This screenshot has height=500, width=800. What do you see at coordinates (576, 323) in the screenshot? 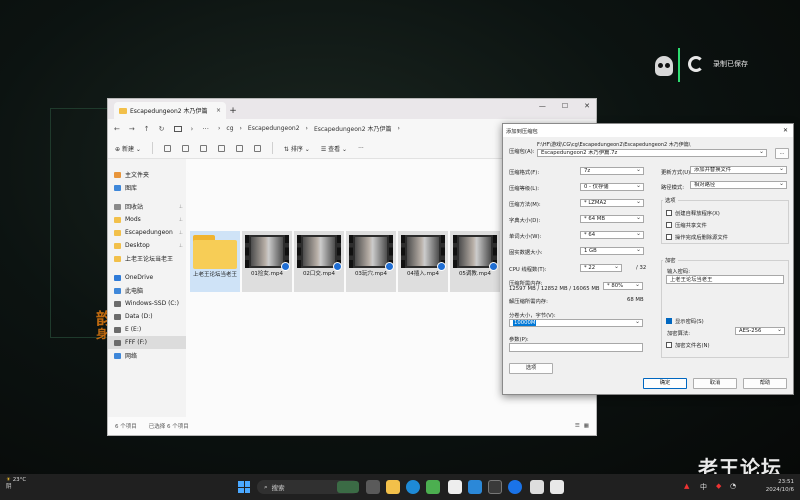
I see `split-input: 10000M` at bounding box center [576, 323].